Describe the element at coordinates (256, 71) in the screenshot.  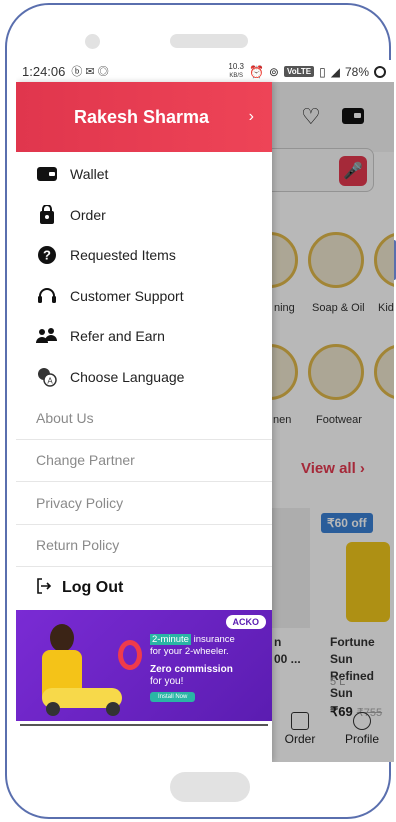
I see `alarm-icon: ⏰` at that location.